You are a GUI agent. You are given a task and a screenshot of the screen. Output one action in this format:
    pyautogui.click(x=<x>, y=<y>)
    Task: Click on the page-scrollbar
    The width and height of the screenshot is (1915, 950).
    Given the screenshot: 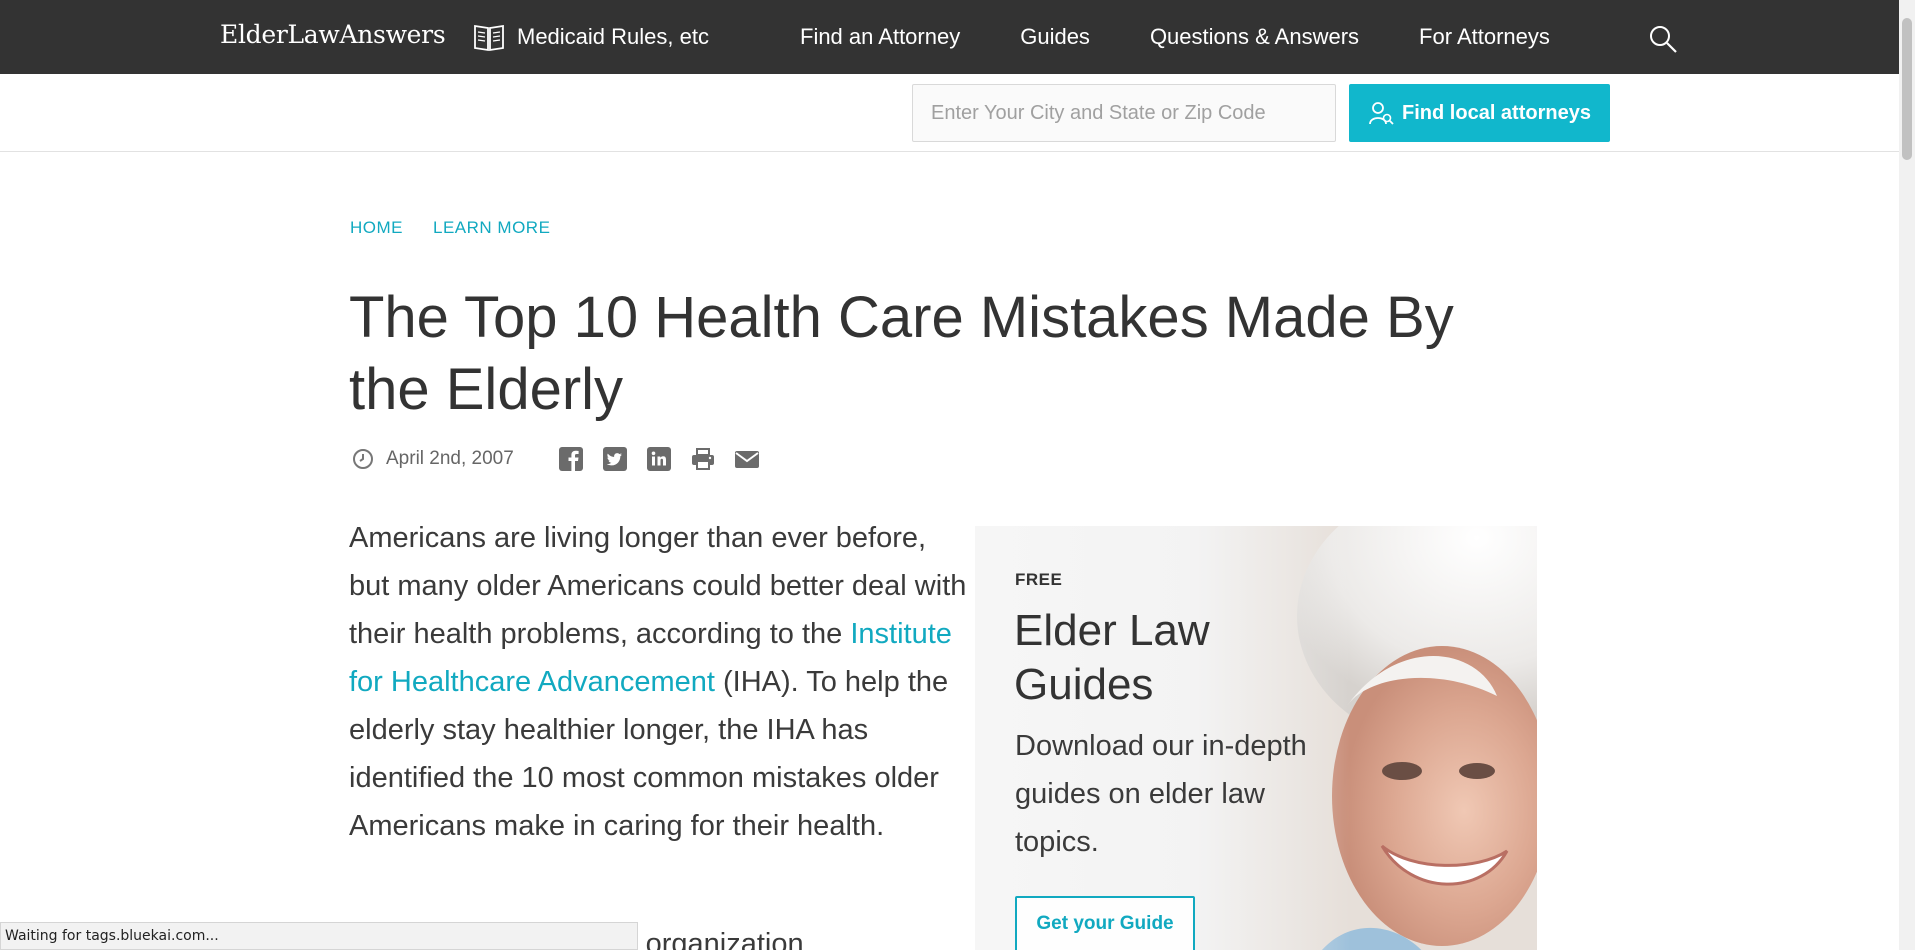 What is the action you would take?
    pyautogui.click(x=1907, y=475)
    